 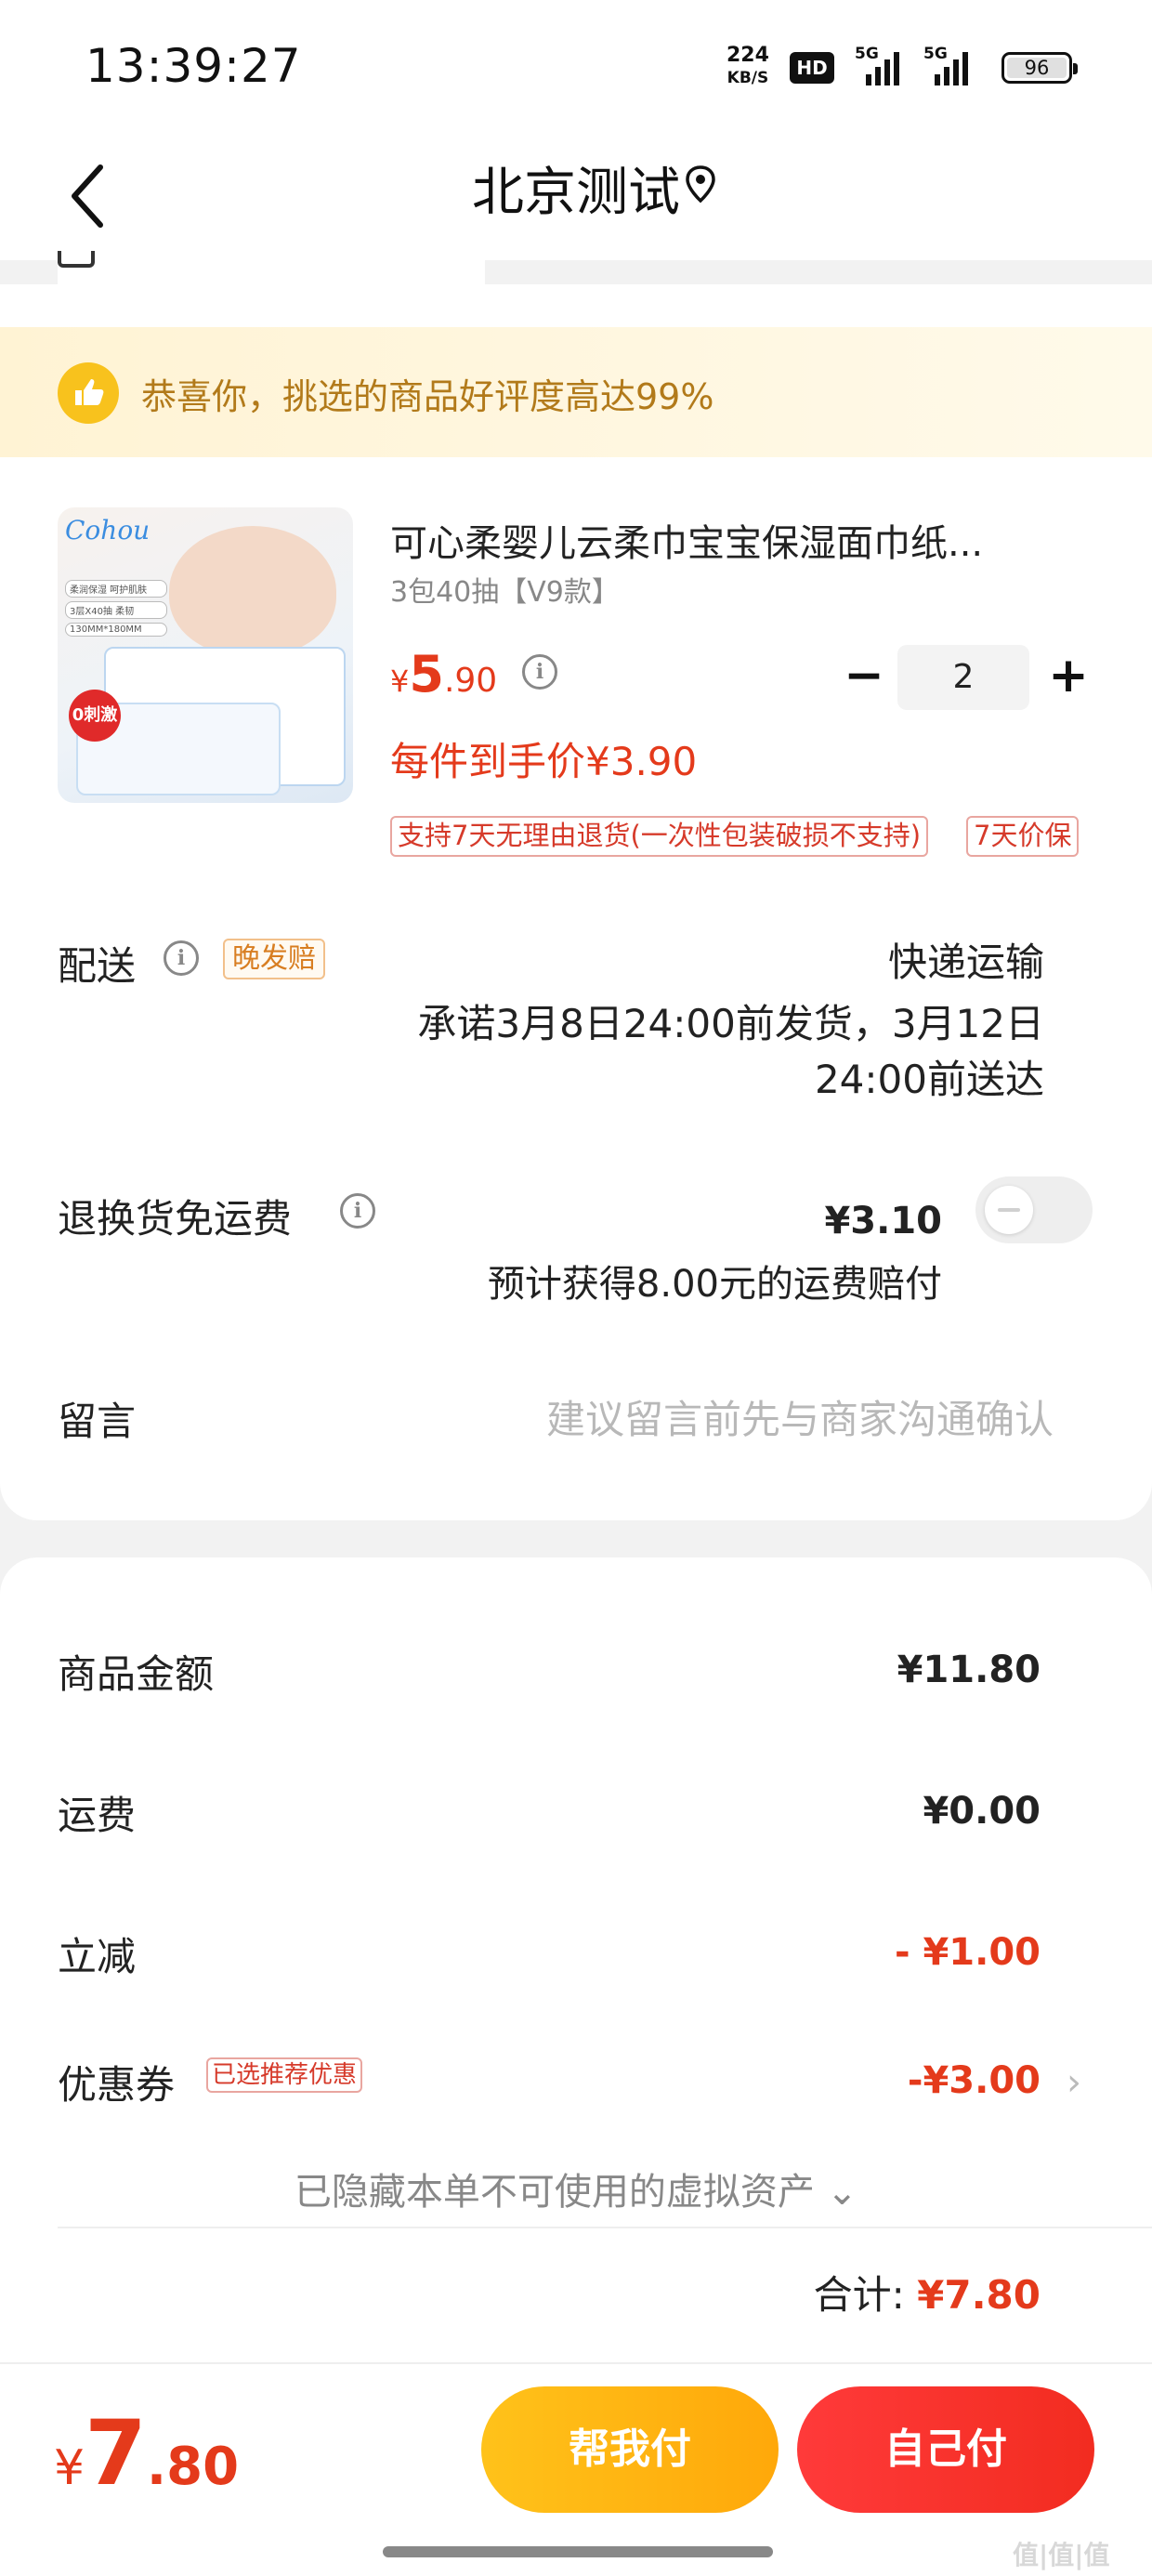 What do you see at coordinates (864, 677) in the screenshot?
I see `decrease-button: −` at bounding box center [864, 677].